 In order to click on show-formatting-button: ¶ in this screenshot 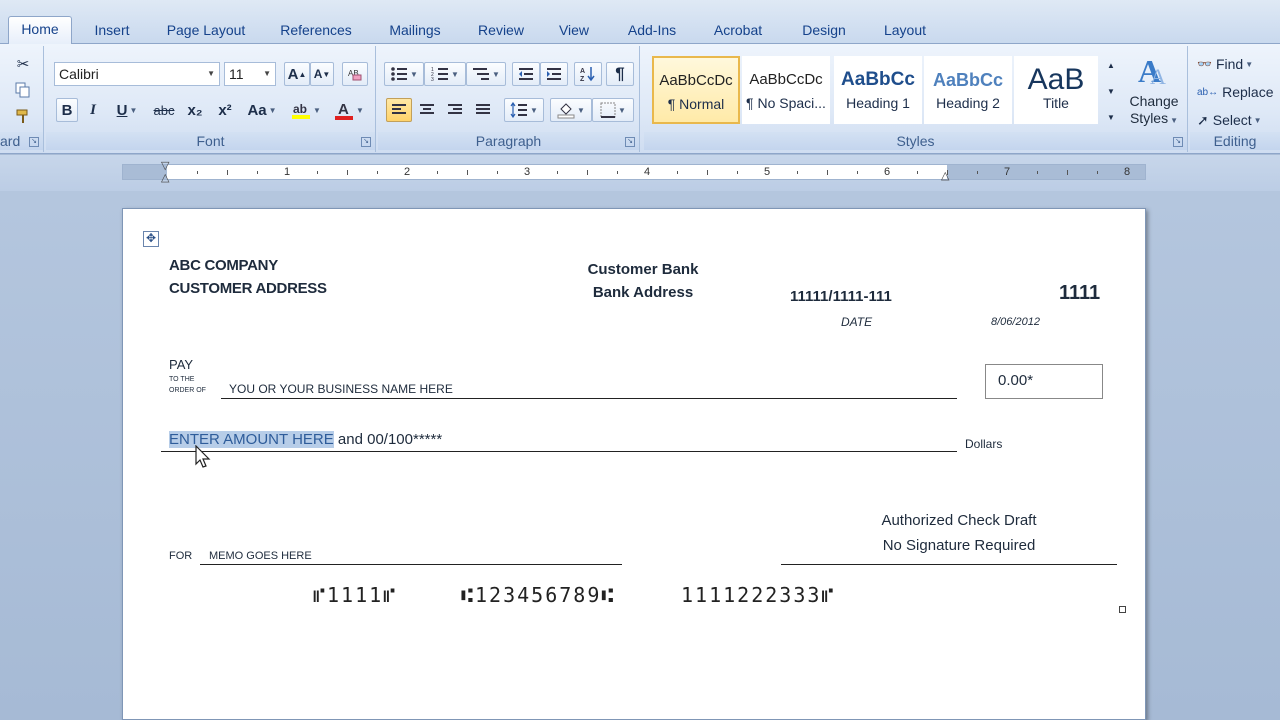, I will do `click(620, 74)`.